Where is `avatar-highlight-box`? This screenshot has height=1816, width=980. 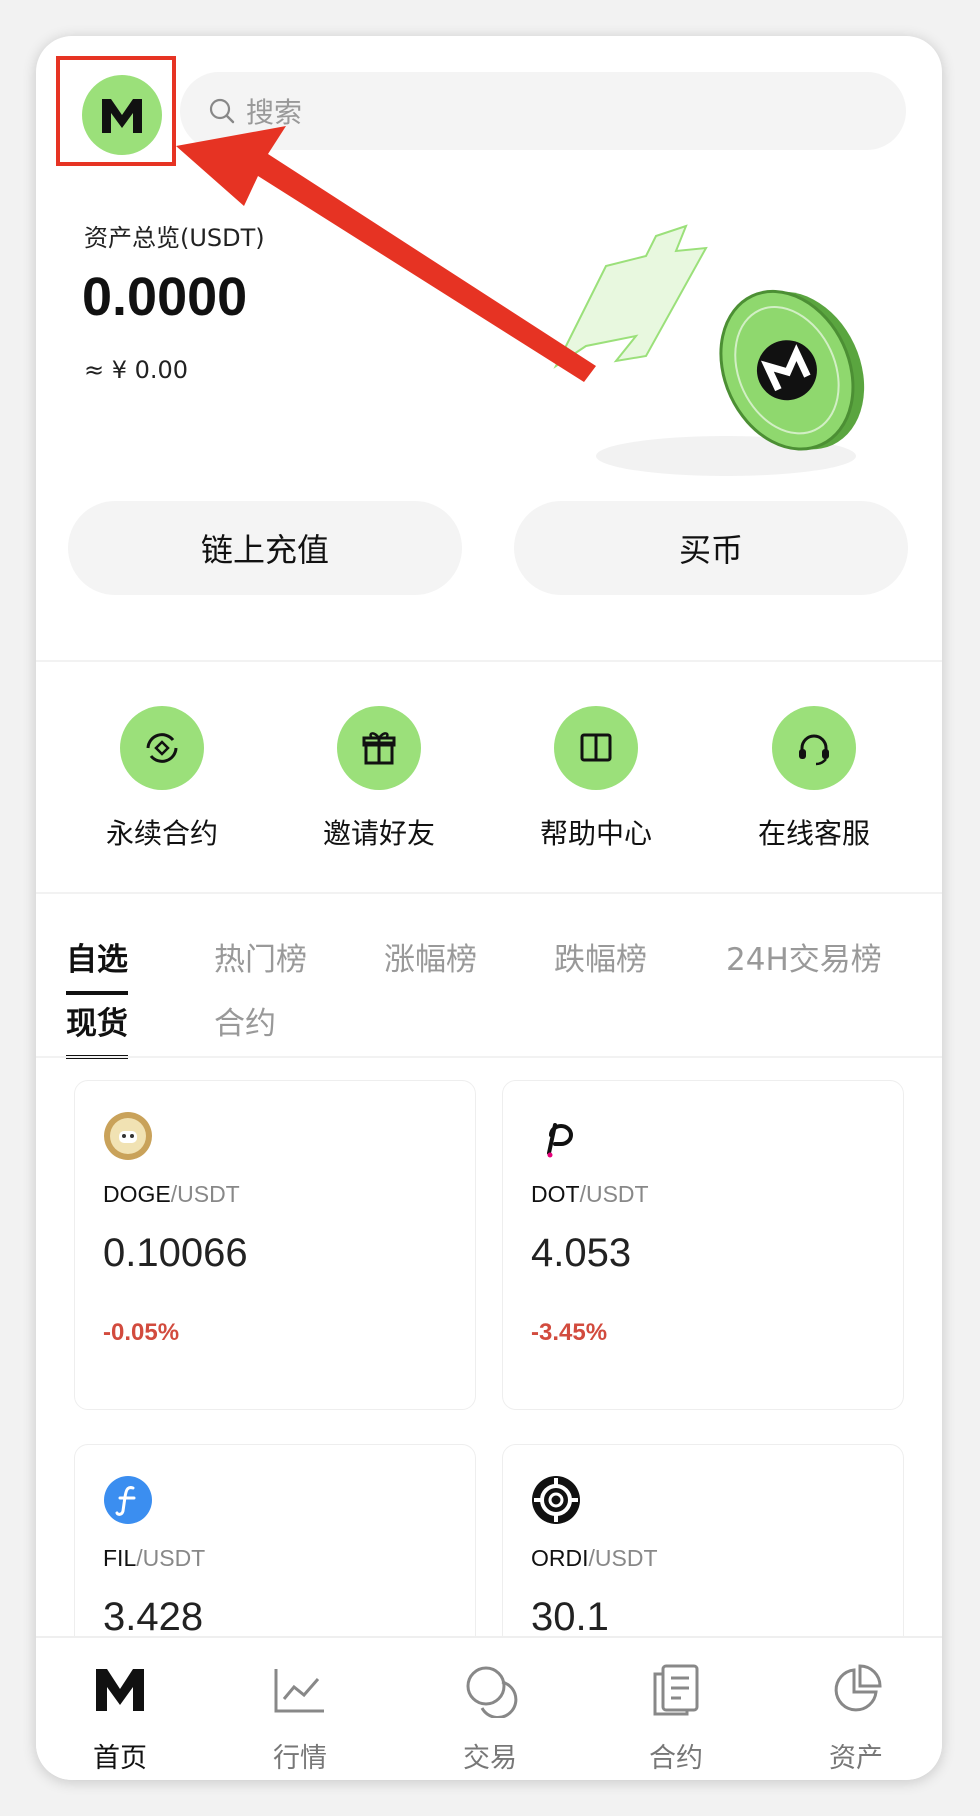
avatar-highlight-box is located at coordinates (116, 111).